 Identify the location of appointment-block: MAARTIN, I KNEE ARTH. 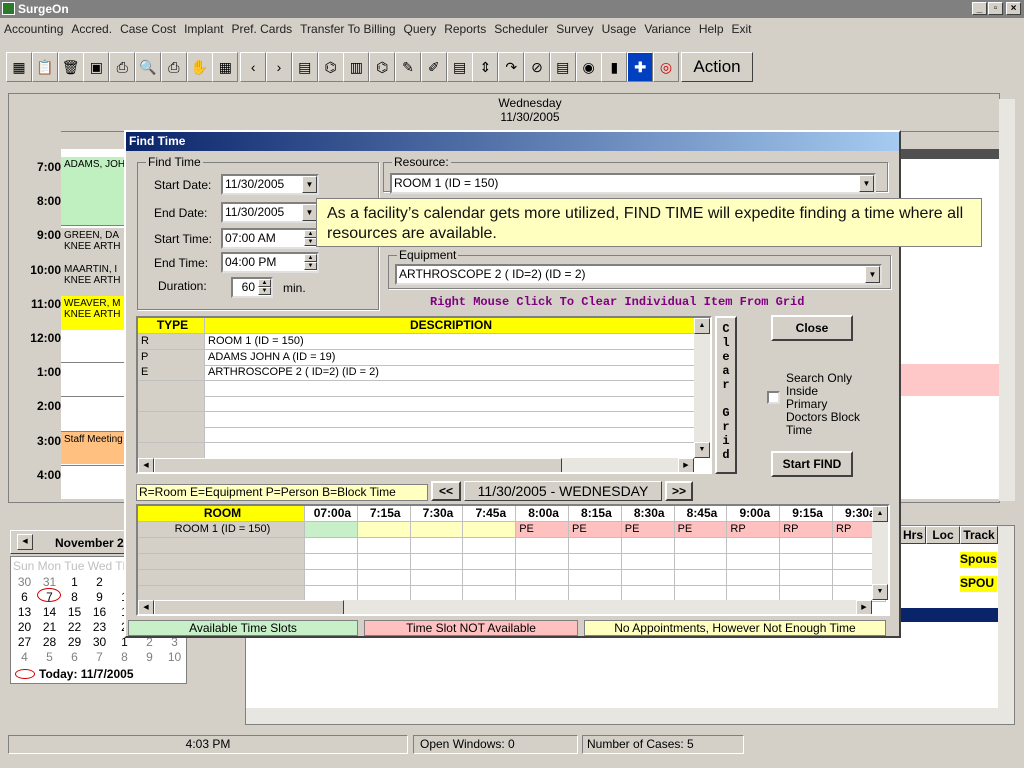
(94, 279).